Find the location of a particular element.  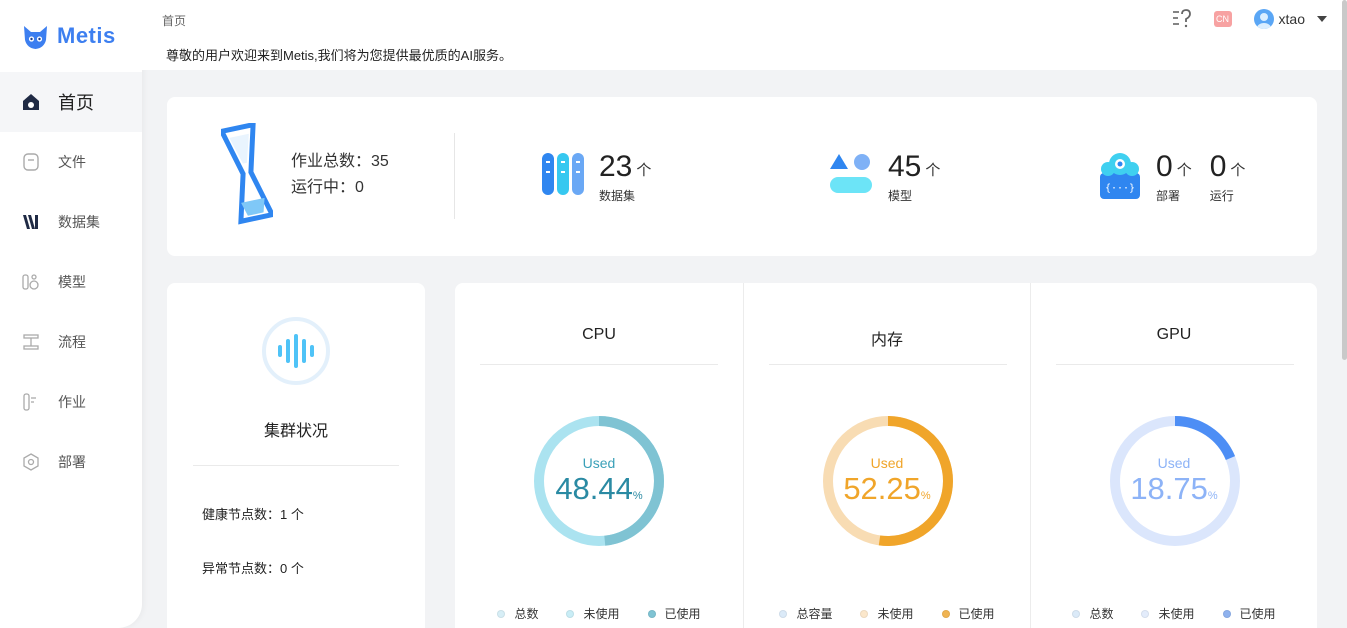

sidebar-item-models: 模型 is located at coordinates (71, 282).